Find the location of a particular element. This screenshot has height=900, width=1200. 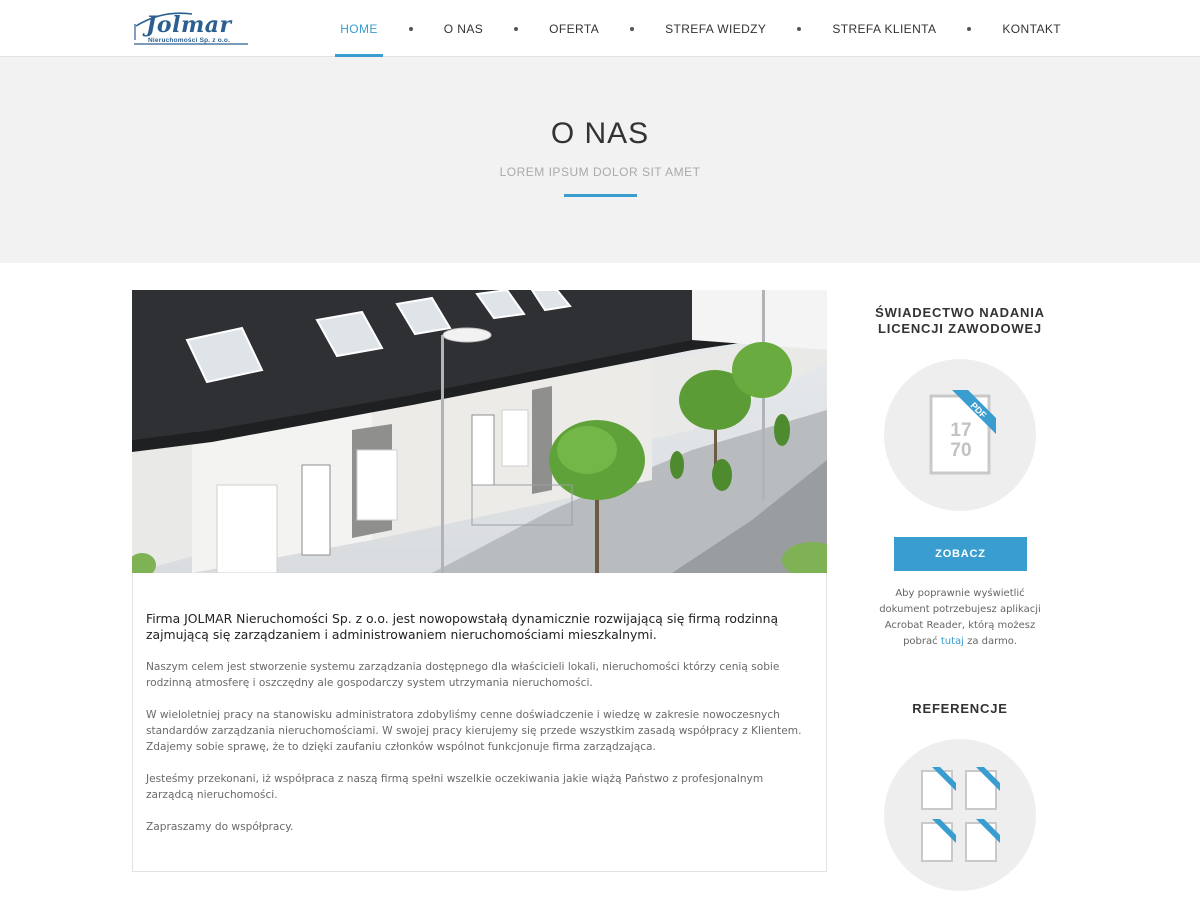

logo: Jolmar Nieruchomości Sp. z o.o. is located at coordinates (191, 29).